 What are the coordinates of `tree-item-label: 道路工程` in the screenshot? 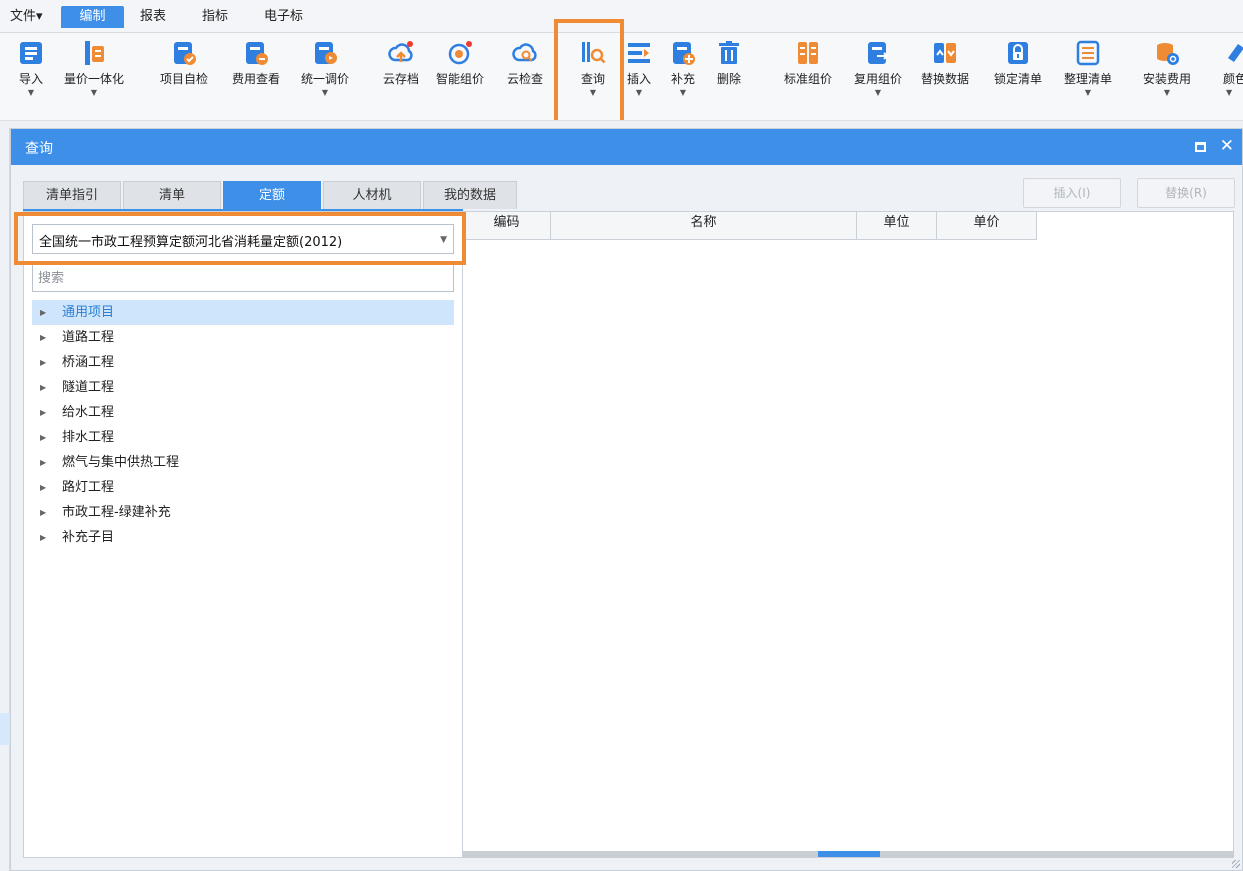 It's located at (88, 337).